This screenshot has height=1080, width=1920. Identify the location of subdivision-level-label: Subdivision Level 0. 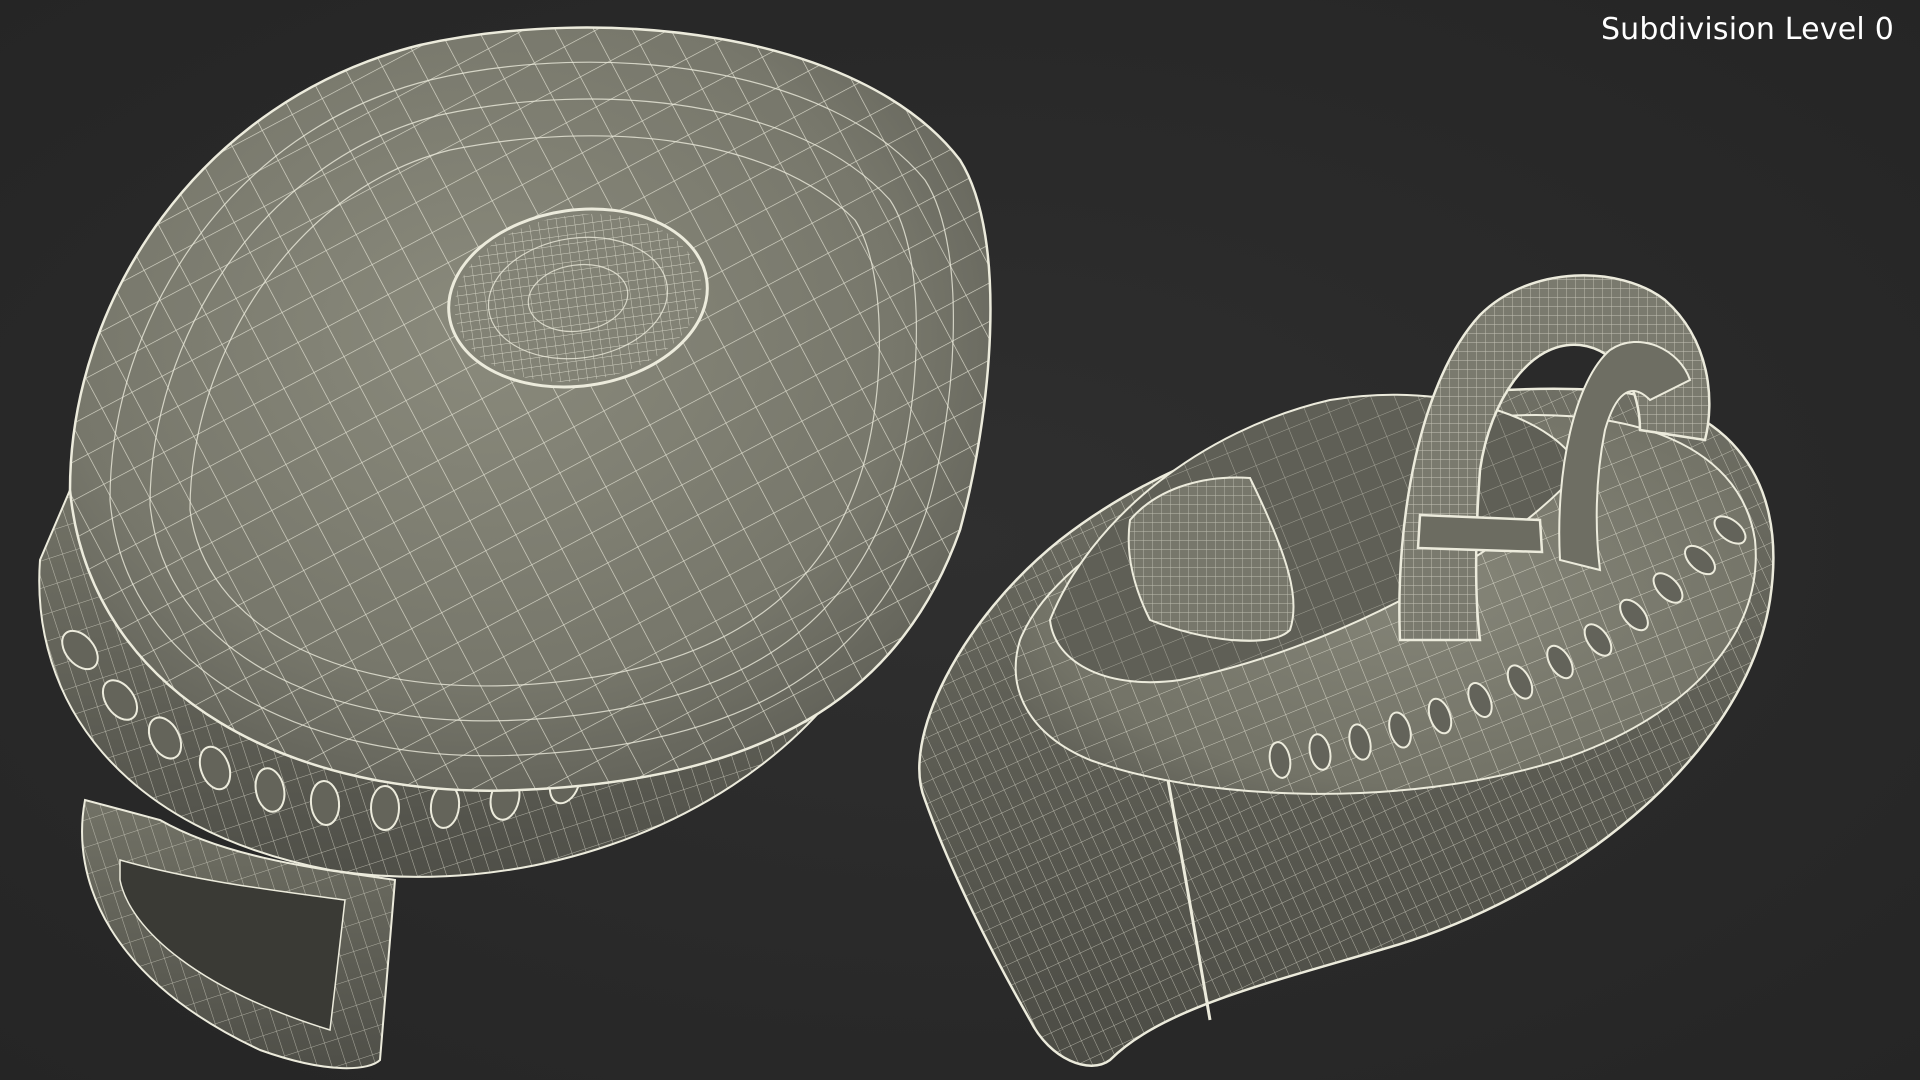
(1747, 29).